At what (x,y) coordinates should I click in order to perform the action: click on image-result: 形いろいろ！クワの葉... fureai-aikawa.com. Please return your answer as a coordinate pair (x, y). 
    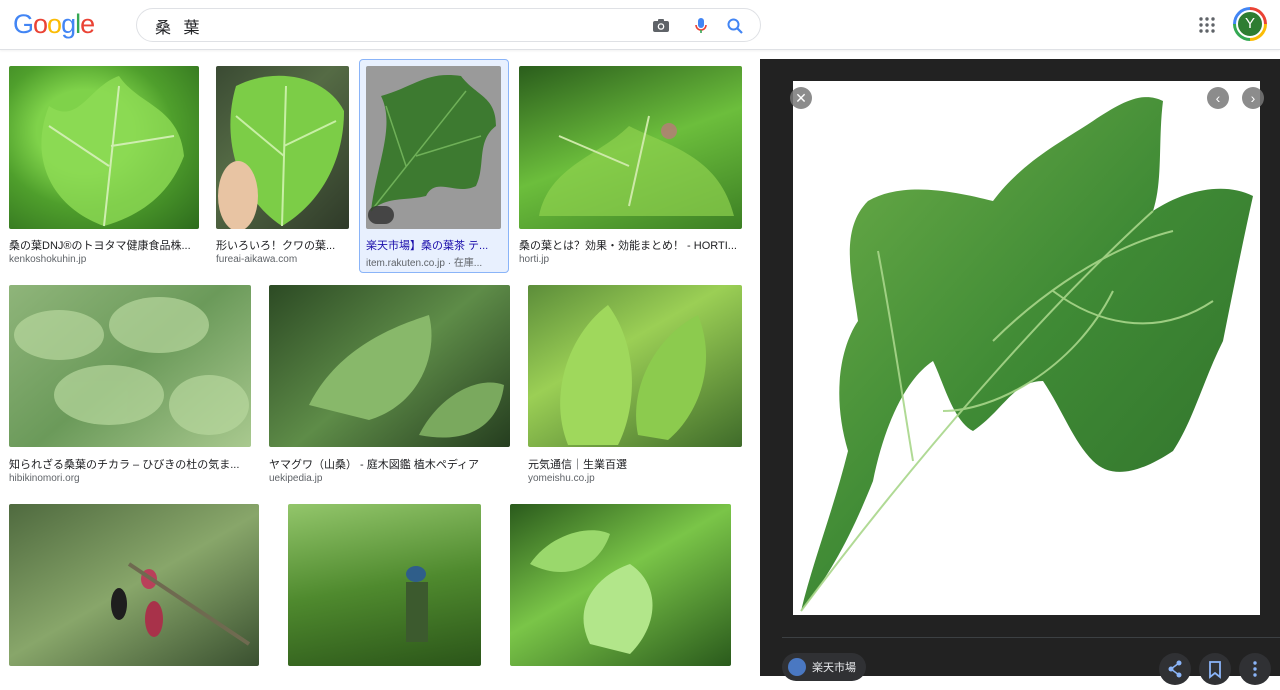
    Looking at the image, I should click on (282, 166).